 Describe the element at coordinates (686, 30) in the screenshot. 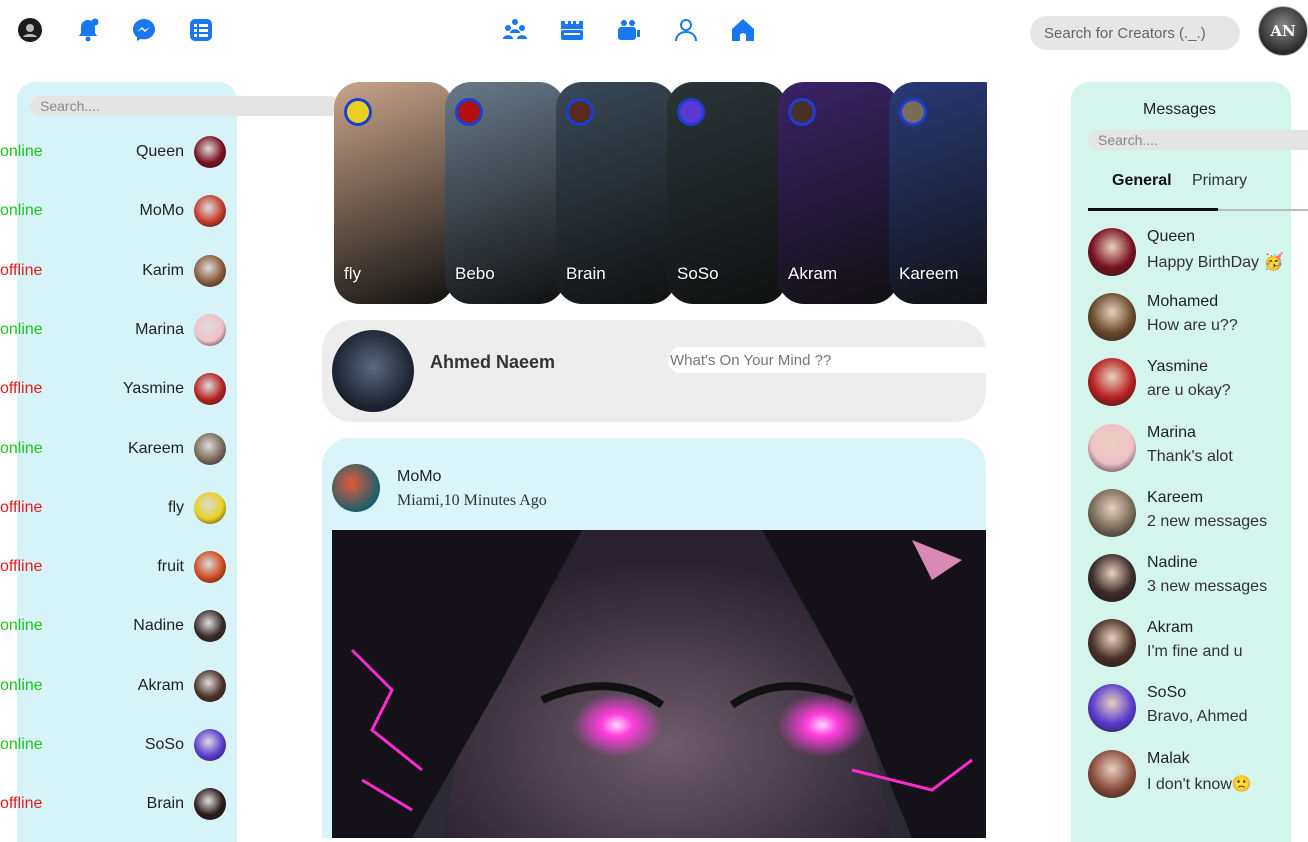

I see `profile-icon` at that location.